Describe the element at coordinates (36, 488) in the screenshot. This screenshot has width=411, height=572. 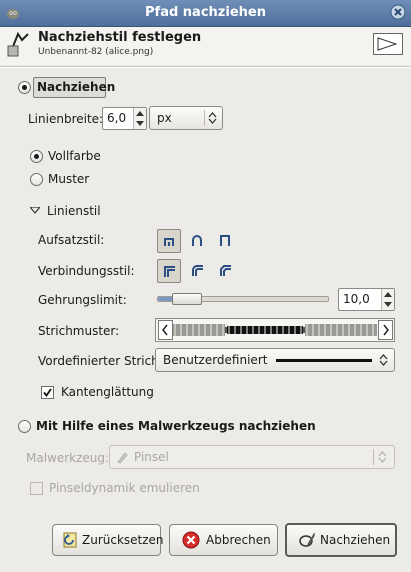
I see `emulate-dynamics-checkbox` at that location.